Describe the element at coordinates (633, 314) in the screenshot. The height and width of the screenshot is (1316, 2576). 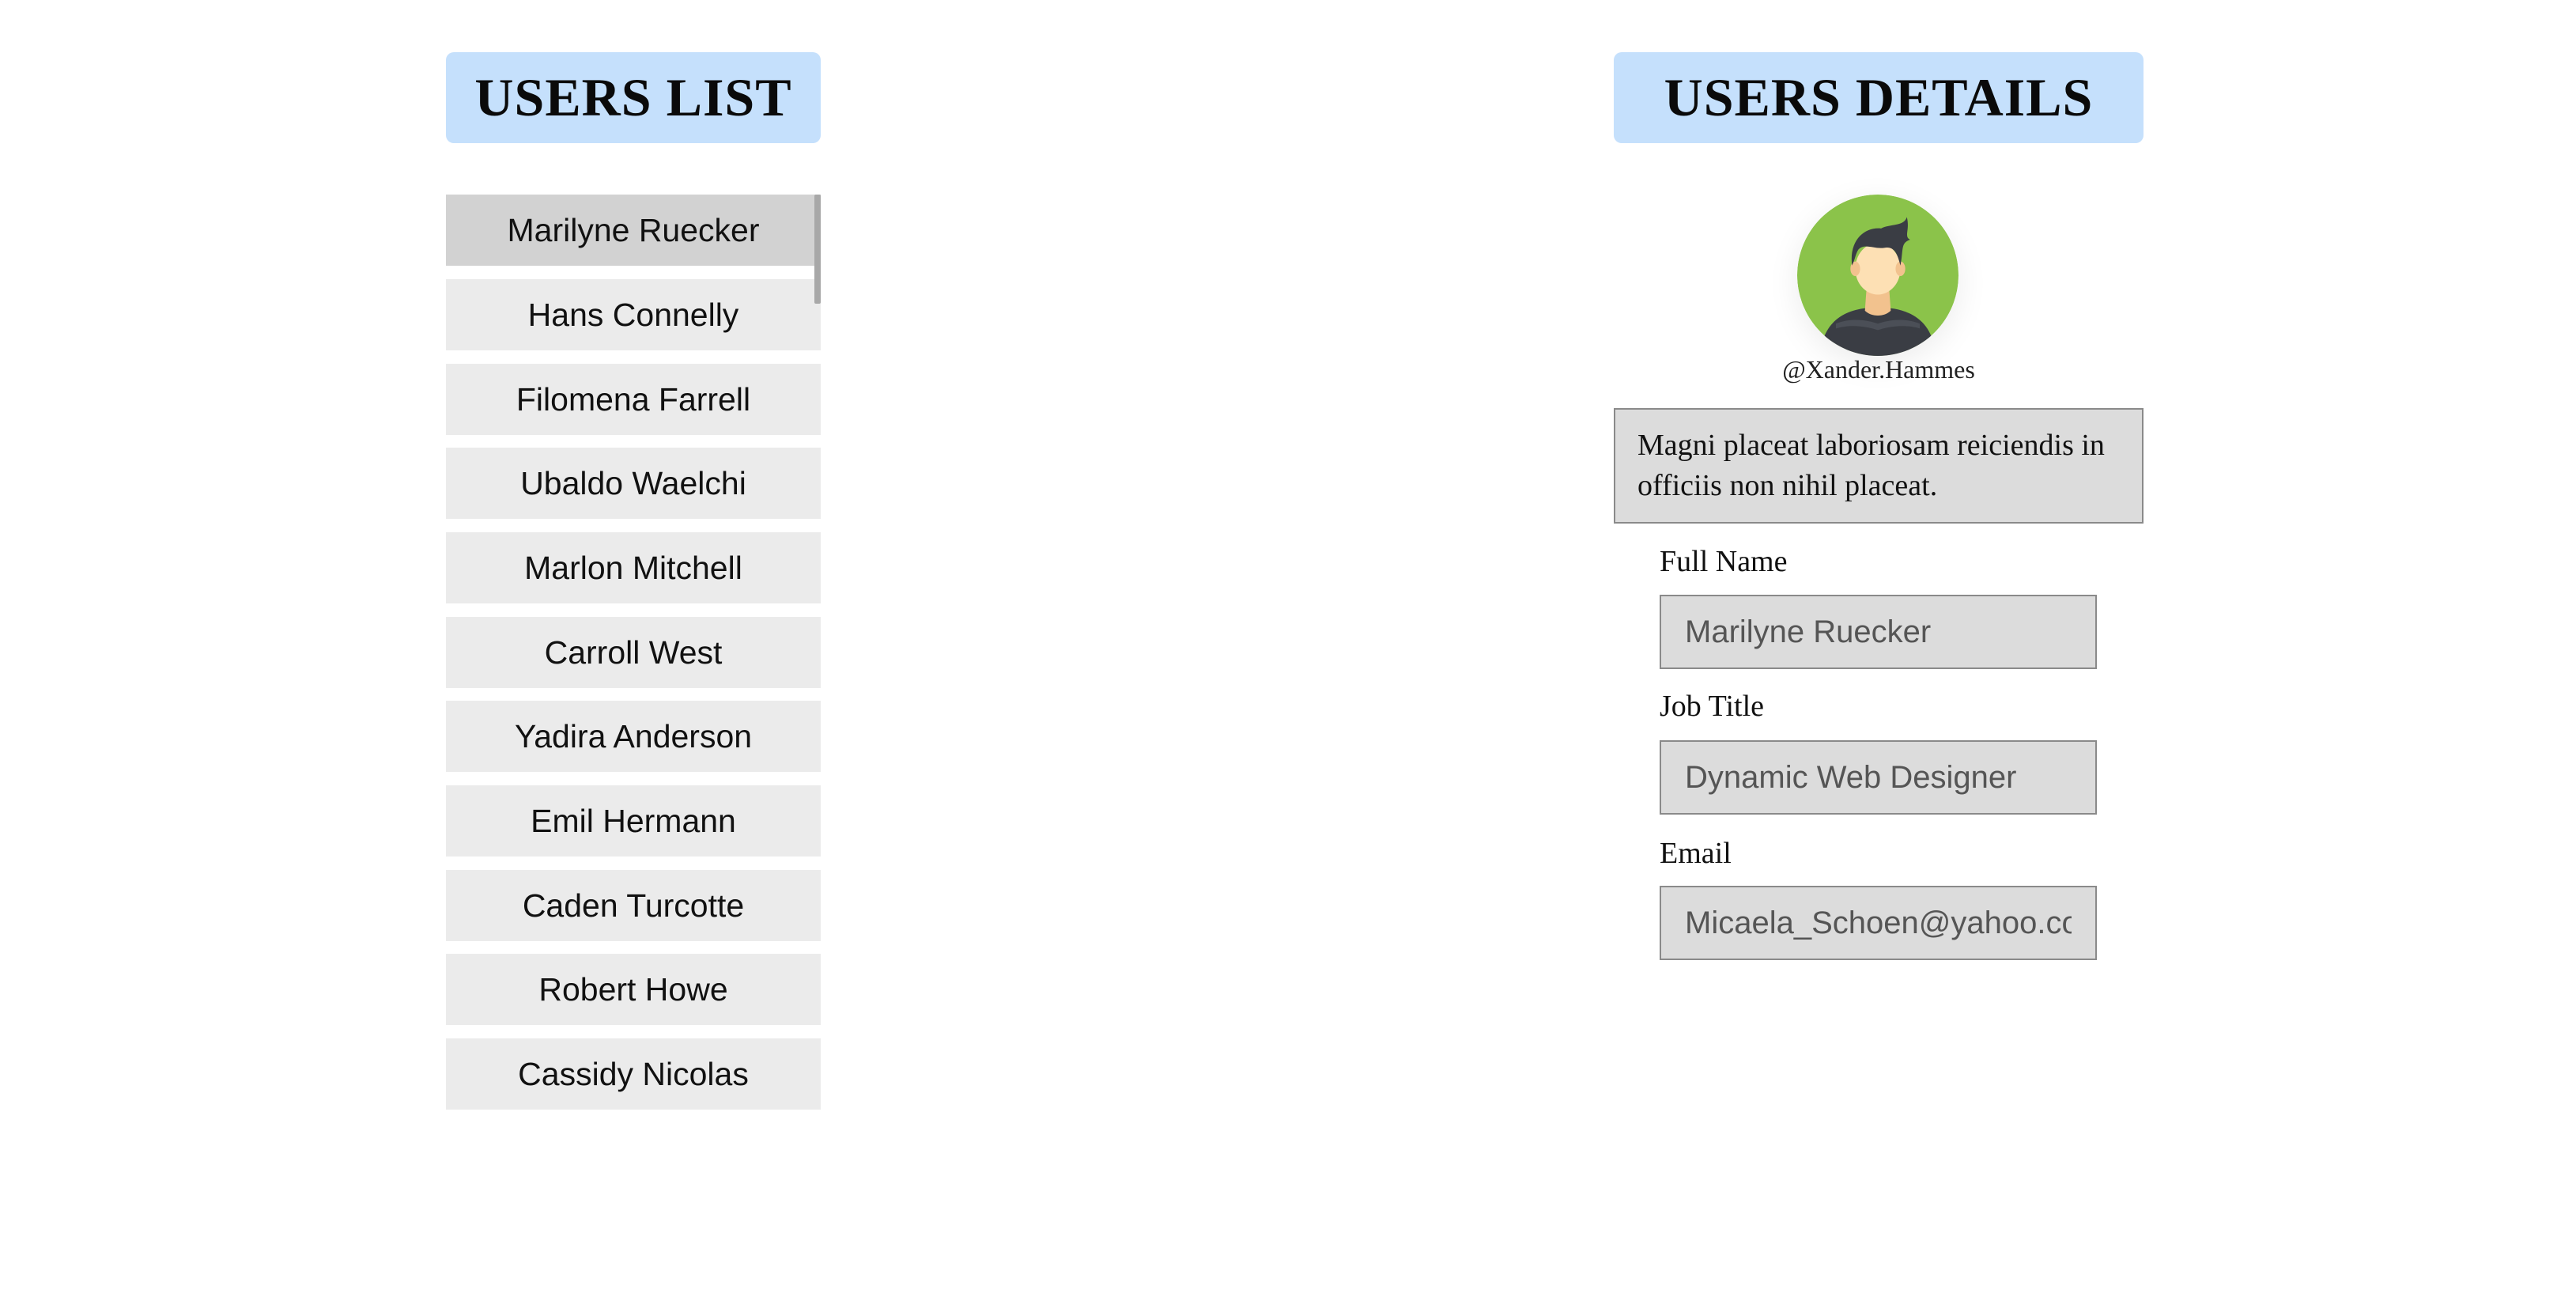
I see `list-item: Hans Connelly` at that location.